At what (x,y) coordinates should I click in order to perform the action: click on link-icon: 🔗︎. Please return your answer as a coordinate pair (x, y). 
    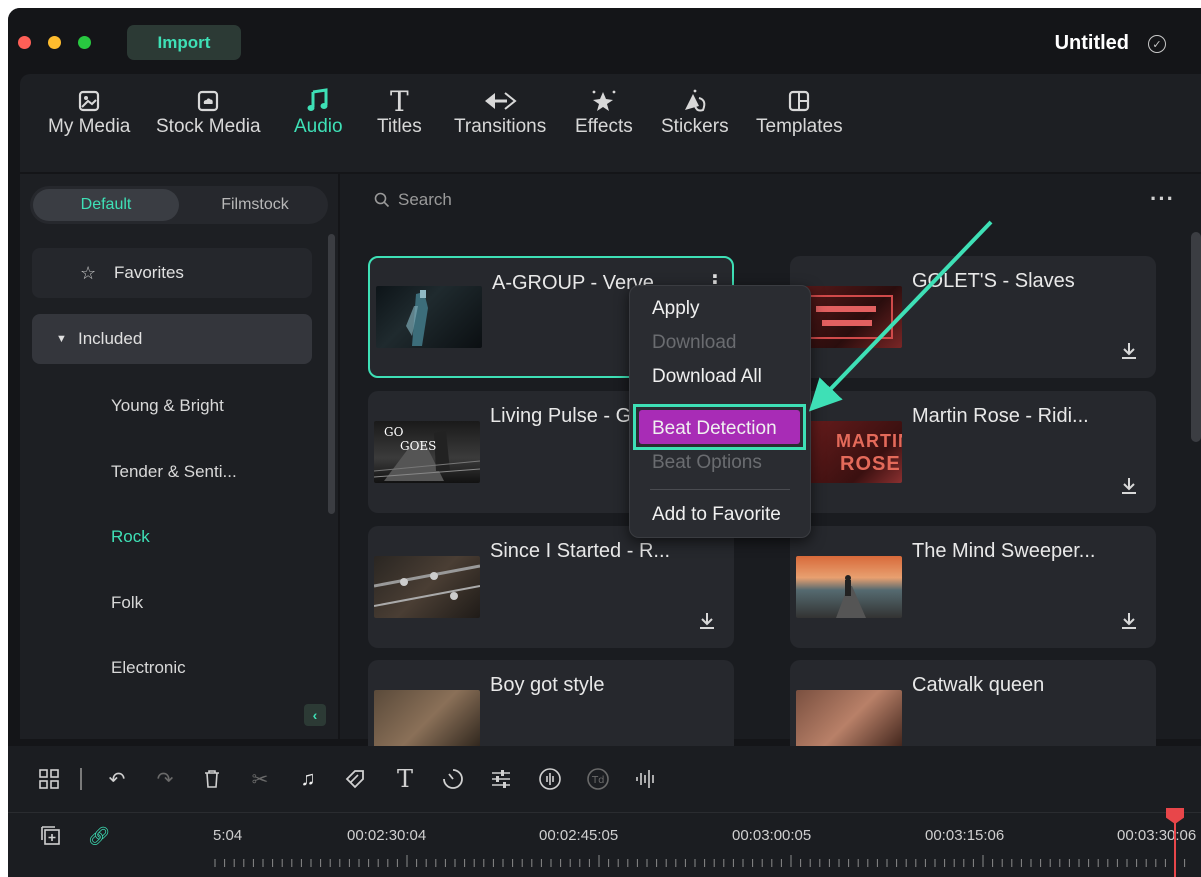
    Looking at the image, I should click on (99, 836).